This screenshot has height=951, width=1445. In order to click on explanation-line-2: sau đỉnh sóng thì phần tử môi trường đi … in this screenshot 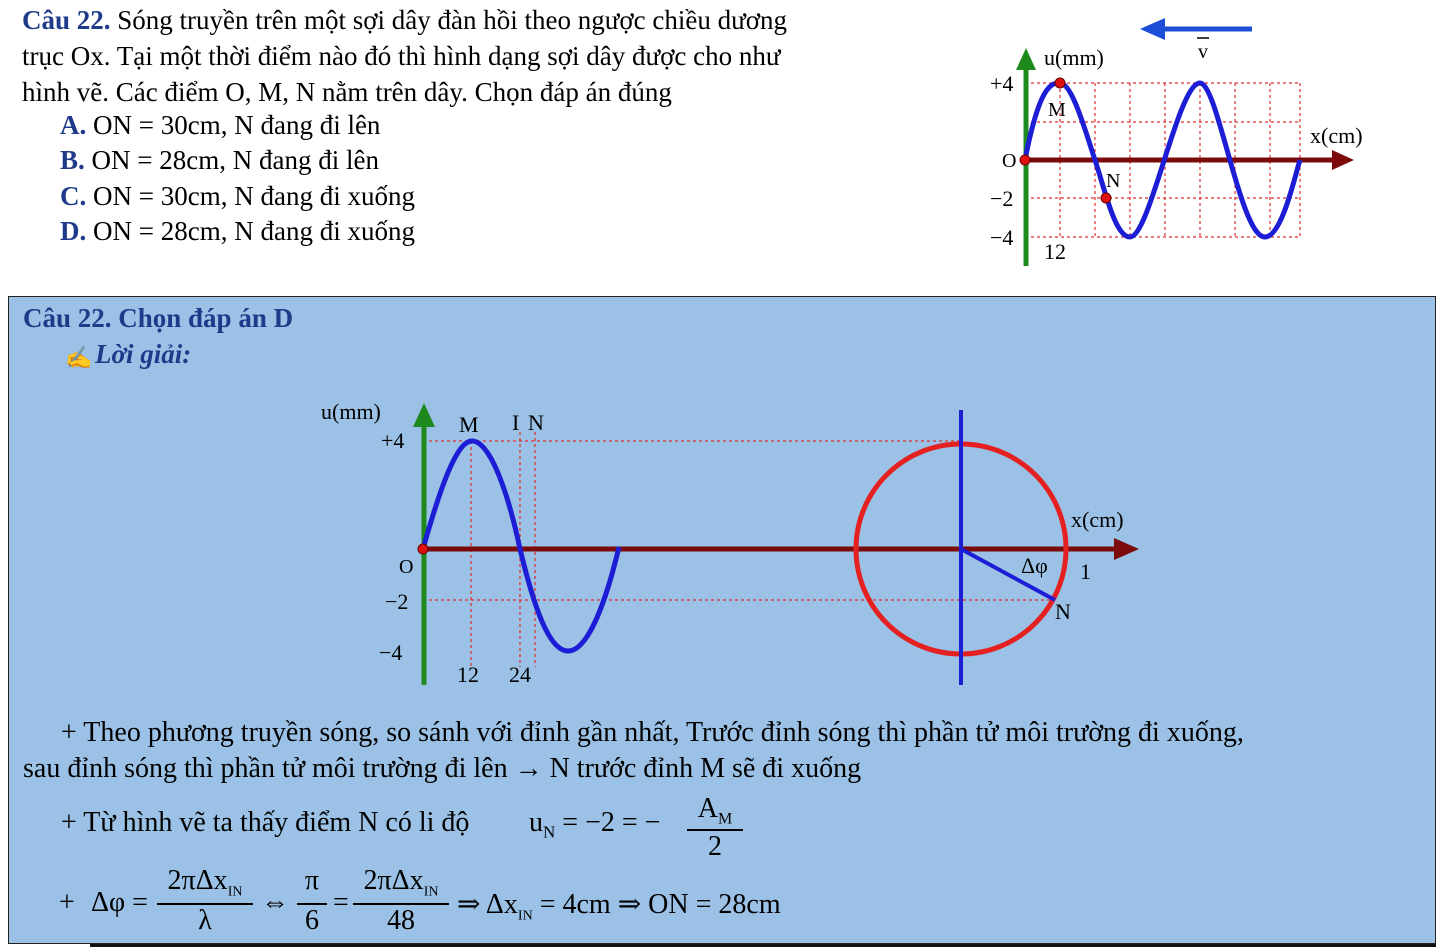, I will do `click(442, 768)`.